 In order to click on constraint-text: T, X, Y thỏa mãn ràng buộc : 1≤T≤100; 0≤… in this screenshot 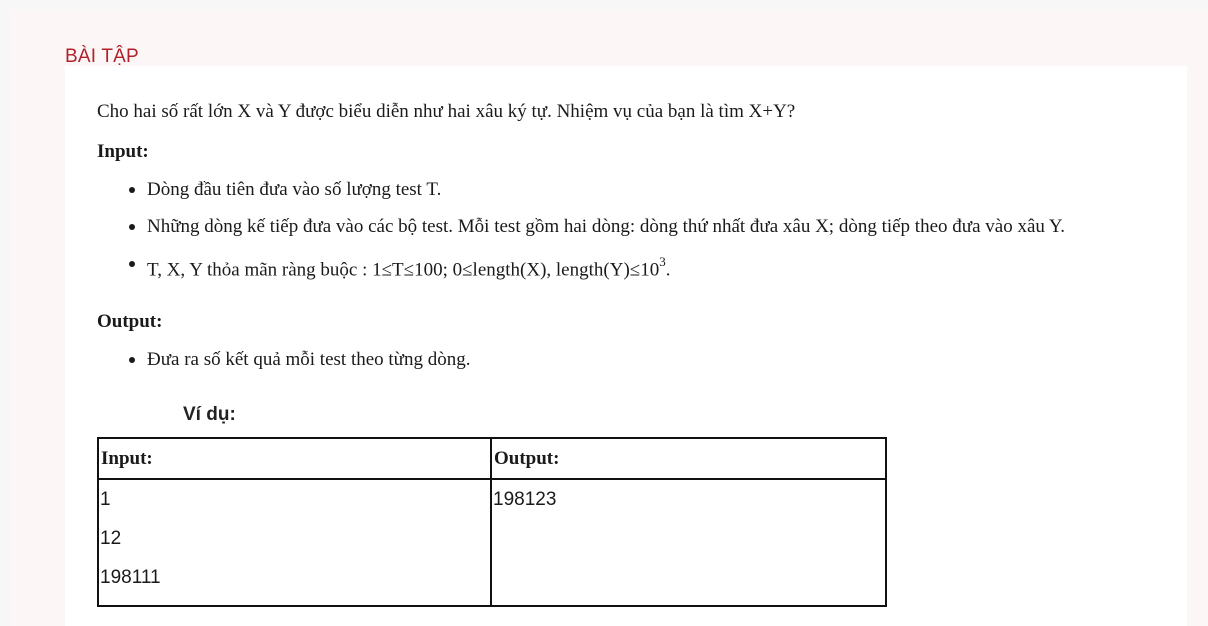, I will do `click(403, 270)`.